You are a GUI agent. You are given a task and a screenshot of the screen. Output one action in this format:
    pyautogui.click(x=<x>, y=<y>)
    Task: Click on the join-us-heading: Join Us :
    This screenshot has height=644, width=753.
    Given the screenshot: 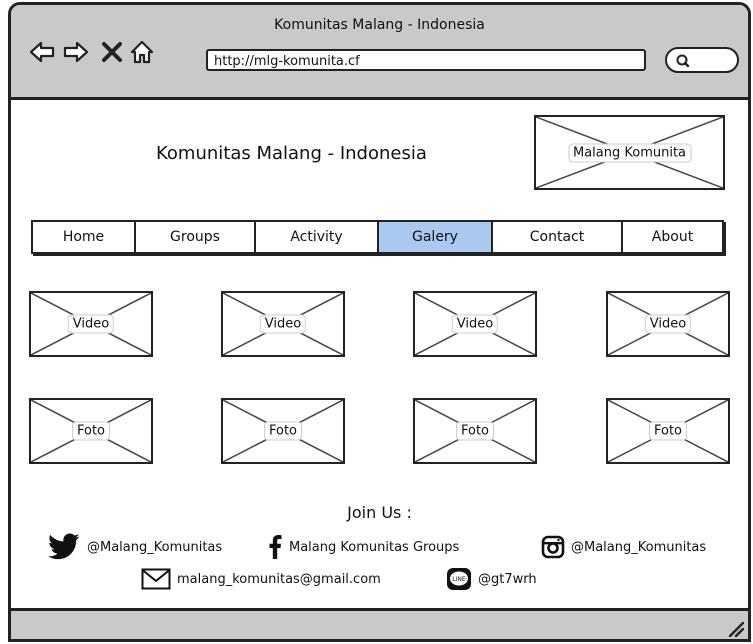 What is the action you would take?
    pyautogui.click(x=379, y=512)
    